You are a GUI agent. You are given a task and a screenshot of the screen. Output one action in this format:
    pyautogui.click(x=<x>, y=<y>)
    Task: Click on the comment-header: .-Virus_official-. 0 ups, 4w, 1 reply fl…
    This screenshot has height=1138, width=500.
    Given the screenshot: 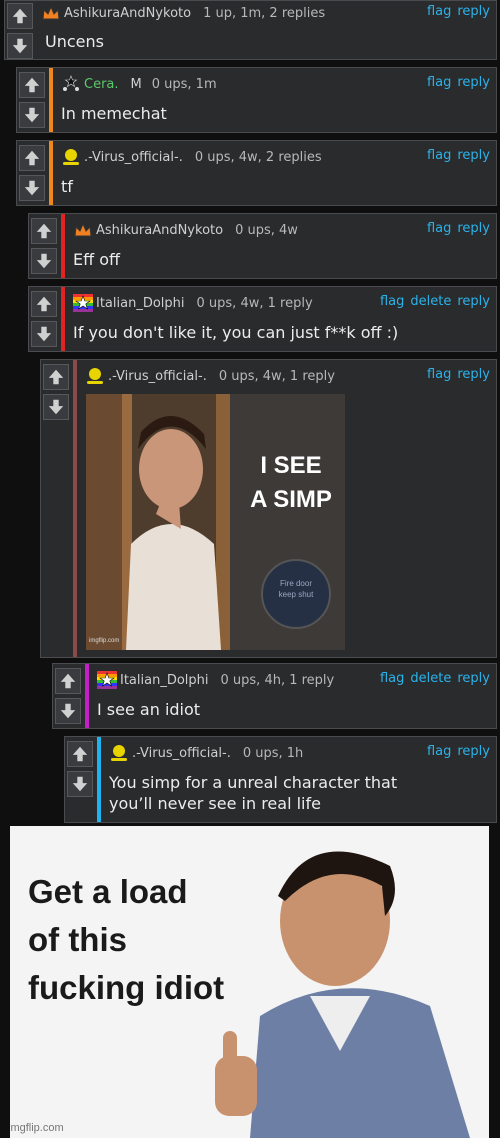 What is the action you would take?
    pyautogui.click(x=287, y=376)
    